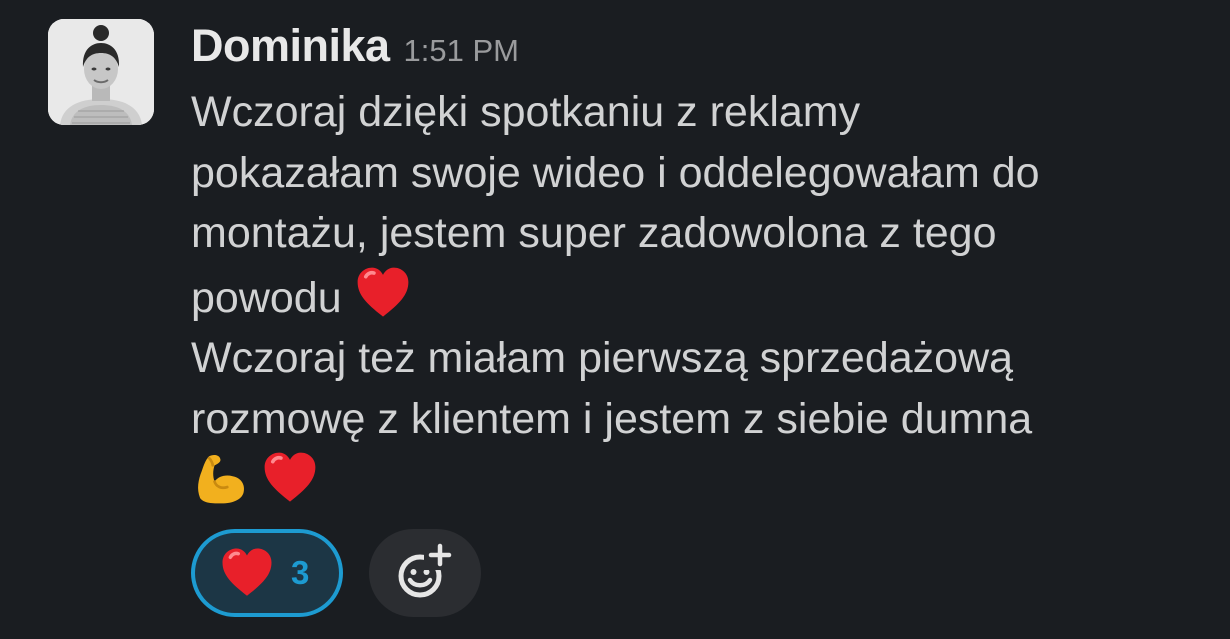 This screenshot has height=639, width=1230. I want to click on avatar, so click(101, 72).